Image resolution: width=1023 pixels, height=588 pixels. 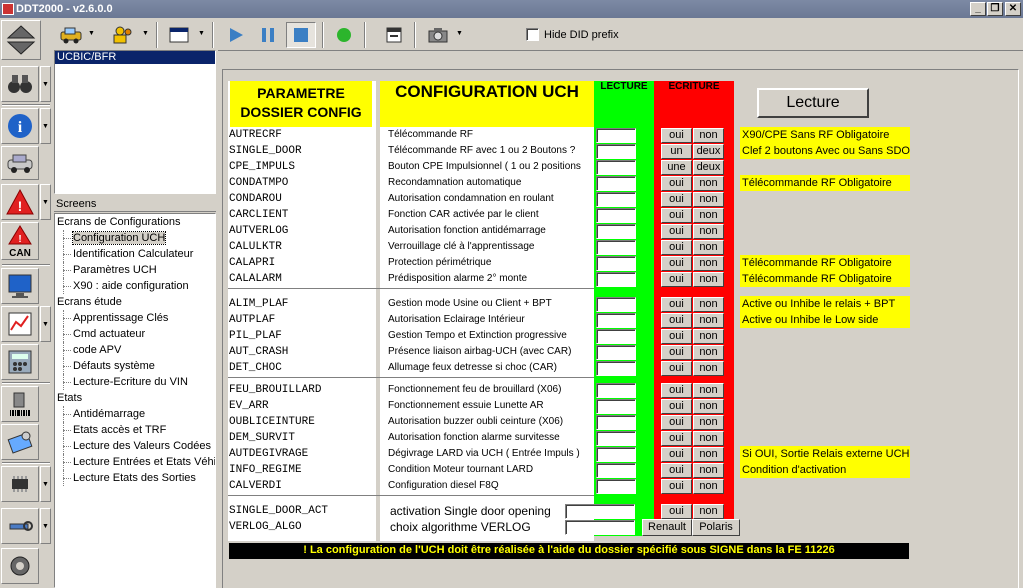 What do you see at coordinates (20, 362) in the screenshot?
I see `calculator-icon` at bounding box center [20, 362].